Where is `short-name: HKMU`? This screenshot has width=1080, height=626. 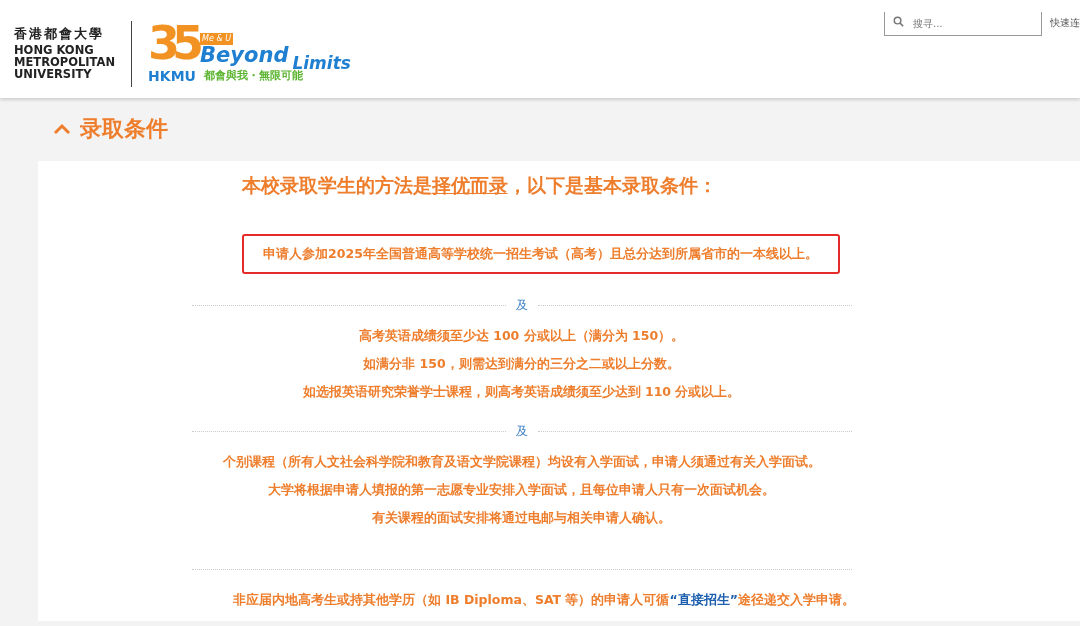
short-name: HKMU is located at coordinates (172, 76).